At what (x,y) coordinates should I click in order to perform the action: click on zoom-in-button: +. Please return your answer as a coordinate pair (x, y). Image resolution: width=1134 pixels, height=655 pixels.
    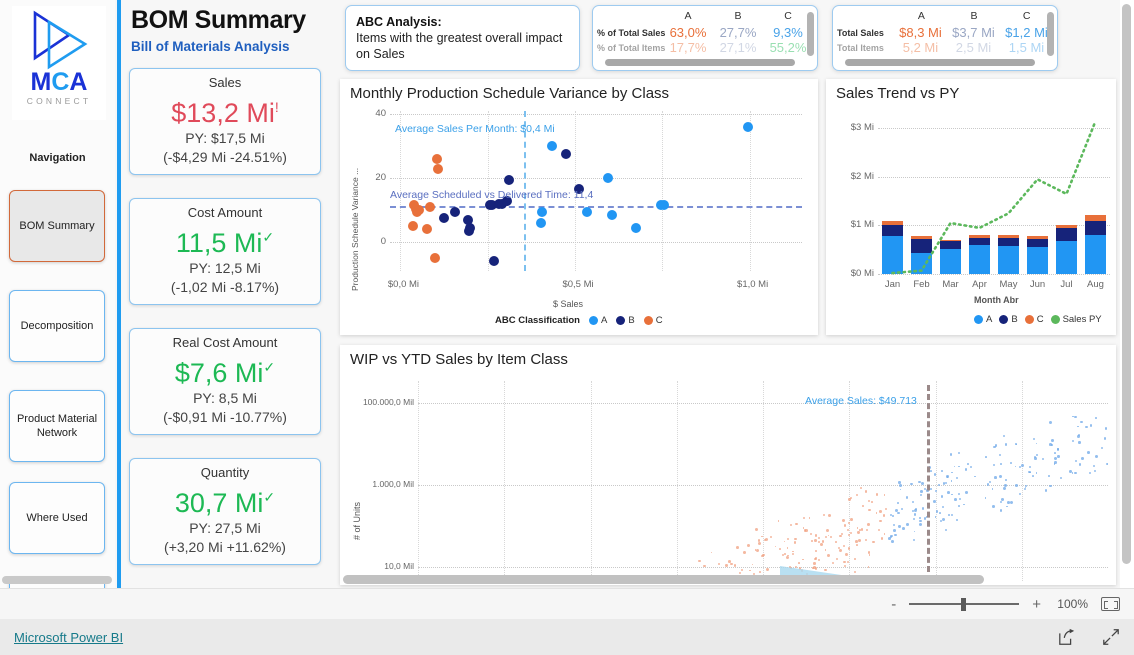
    Looking at the image, I should click on (1036, 604).